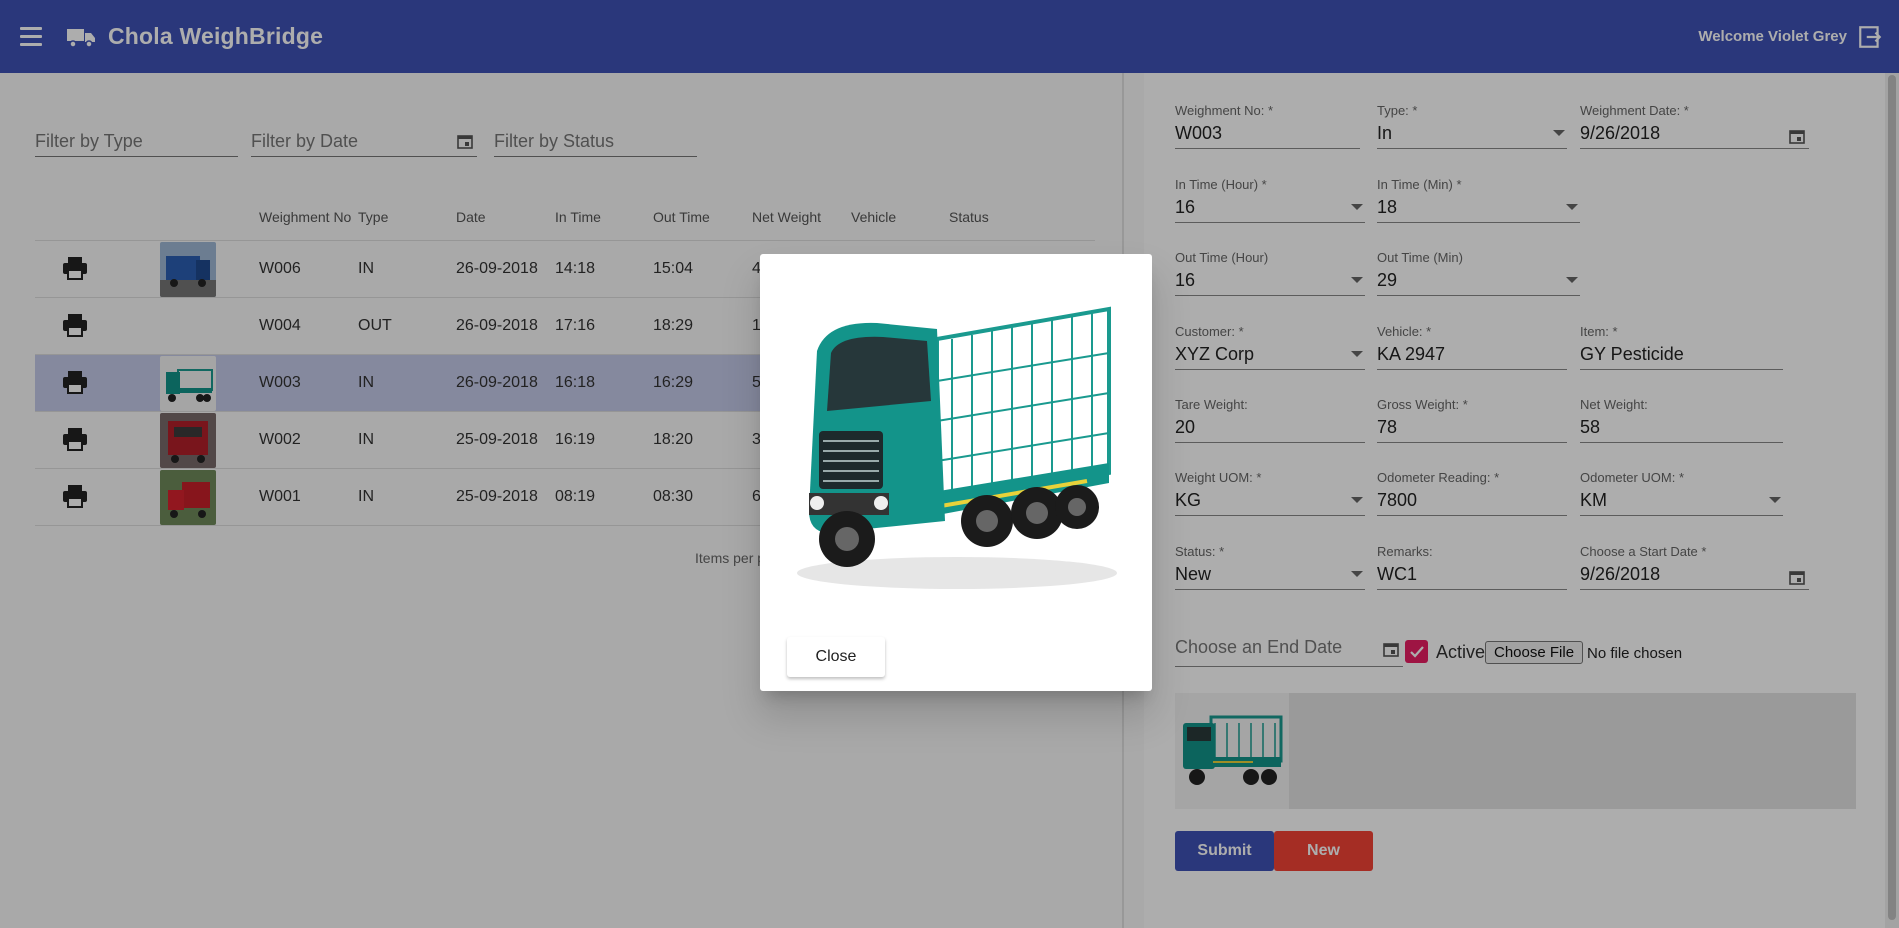  I want to click on dialog-close-button: Close, so click(836, 657).